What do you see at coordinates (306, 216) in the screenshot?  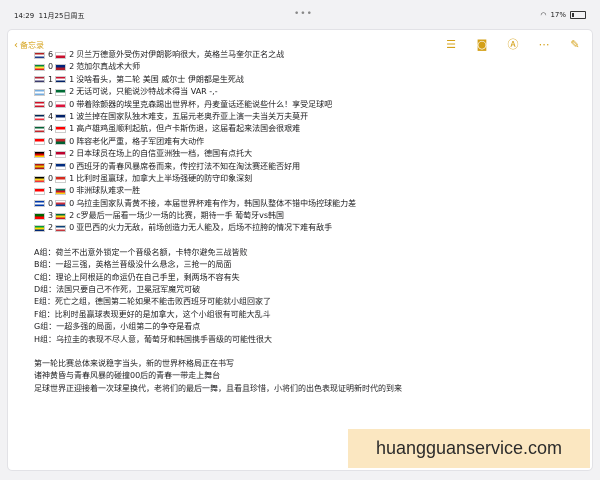 I see `match-row: 3 2 c罗最后一届看一场少一场的比赛，期待一手 葡萄牙vs韩国` at bounding box center [306, 216].